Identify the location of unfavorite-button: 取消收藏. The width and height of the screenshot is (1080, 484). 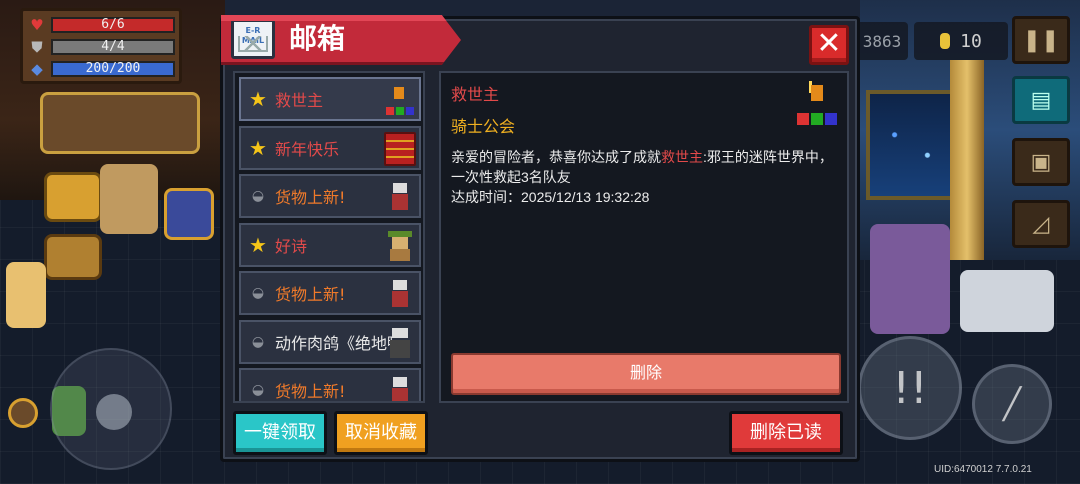
(381, 433).